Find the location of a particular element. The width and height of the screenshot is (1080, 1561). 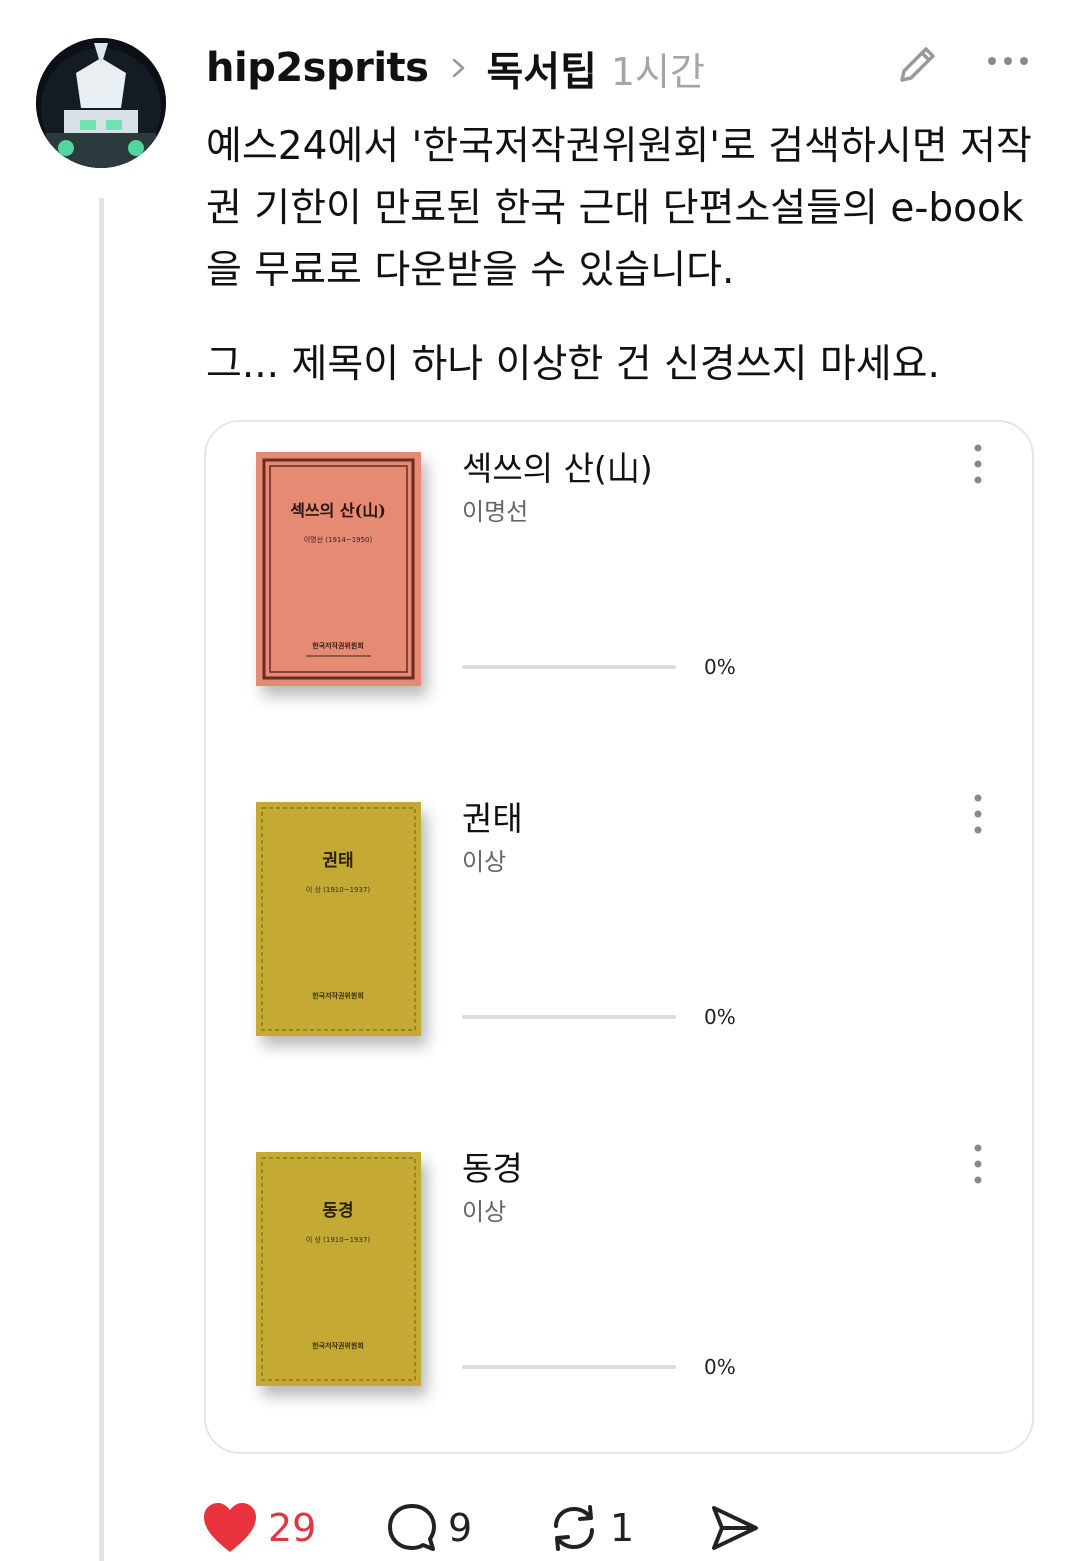

book-author: 이명선 is located at coordinates (495, 512).